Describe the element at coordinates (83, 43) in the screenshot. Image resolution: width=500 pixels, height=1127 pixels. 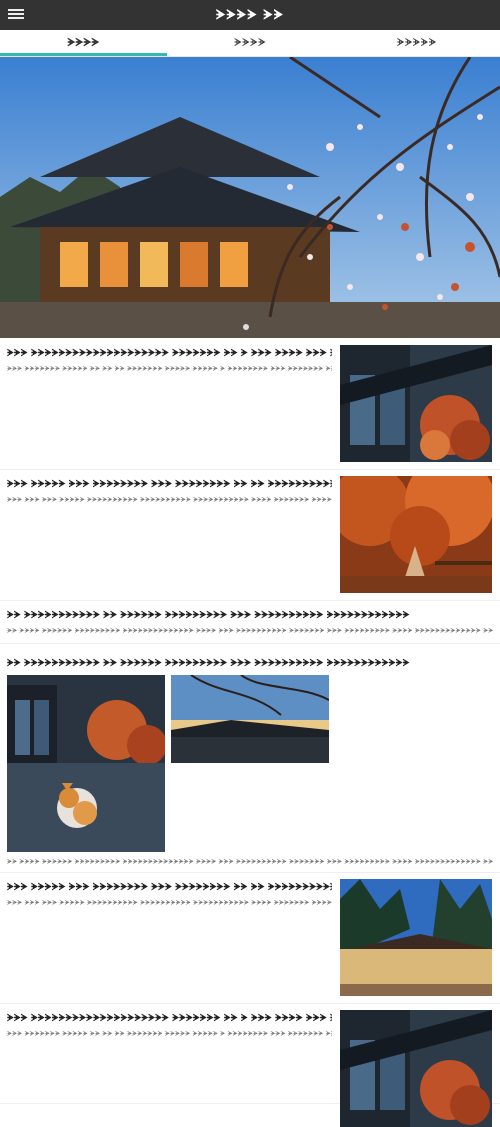
I see `tab-1: ᗘᗘᗘᗘ` at that location.